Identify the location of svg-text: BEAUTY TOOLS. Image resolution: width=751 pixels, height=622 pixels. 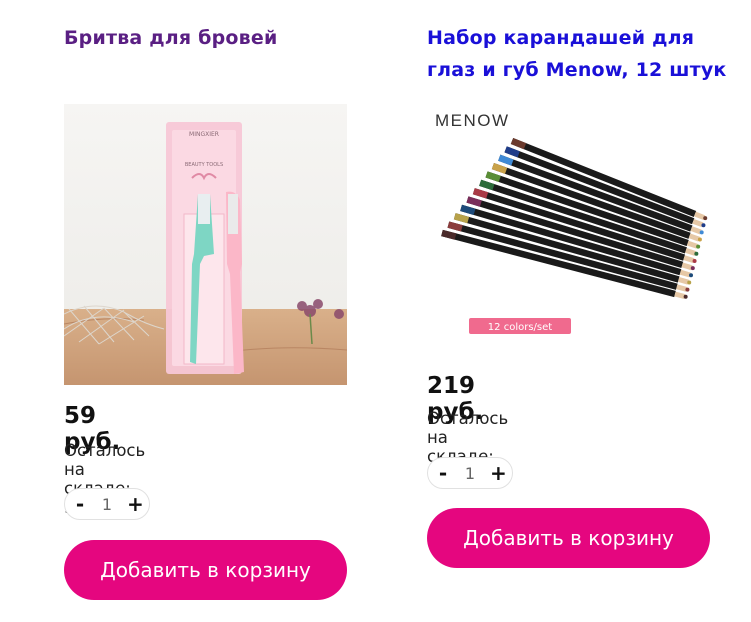
(204, 165).